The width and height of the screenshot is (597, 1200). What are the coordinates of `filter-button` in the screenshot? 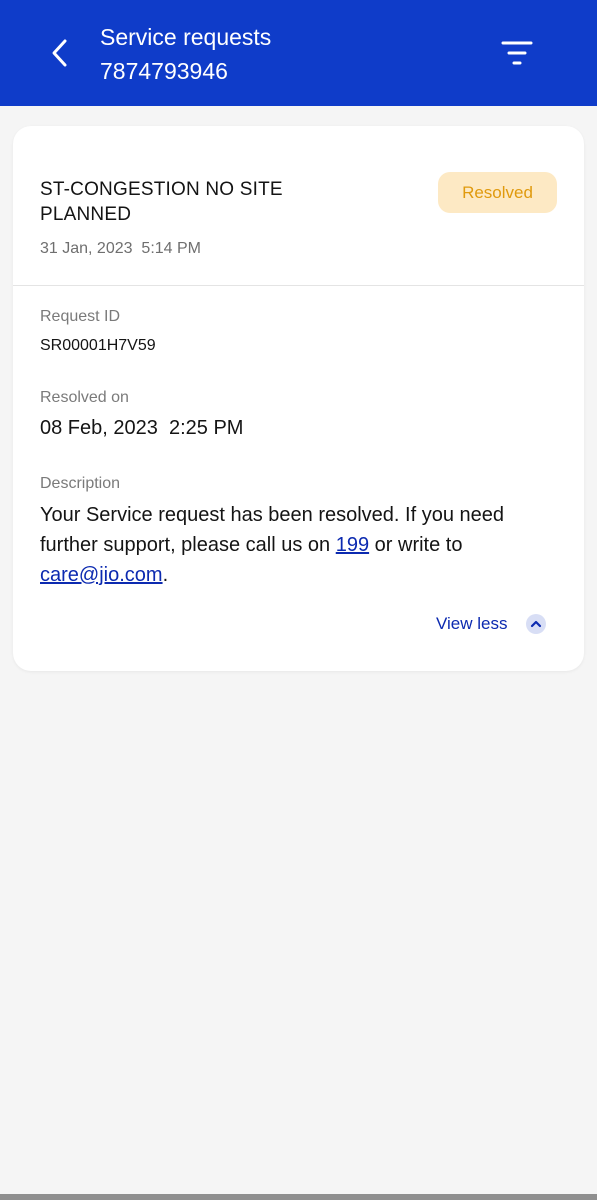 It's located at (517, 53).